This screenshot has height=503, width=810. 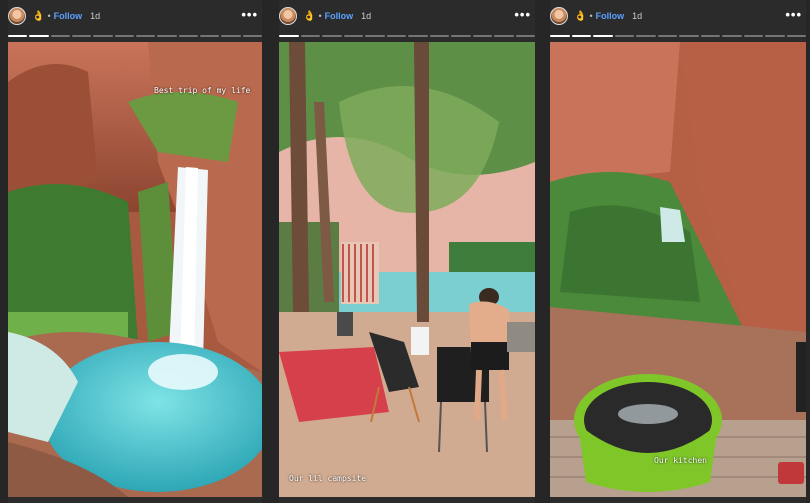 What do you see at coordinates (202, 90) in the screenshot?
I see `story-caption: Best trip of my life` at bounding box center [202, 90].